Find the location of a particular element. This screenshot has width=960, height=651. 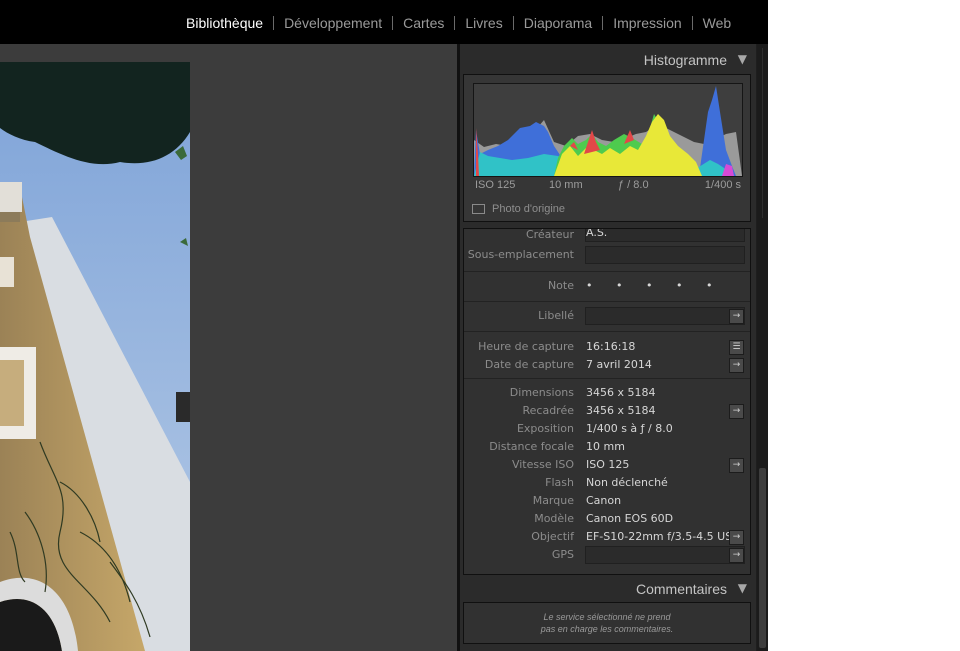

meta-row-libelle: Libellé → is located at coordinates (607, 316).